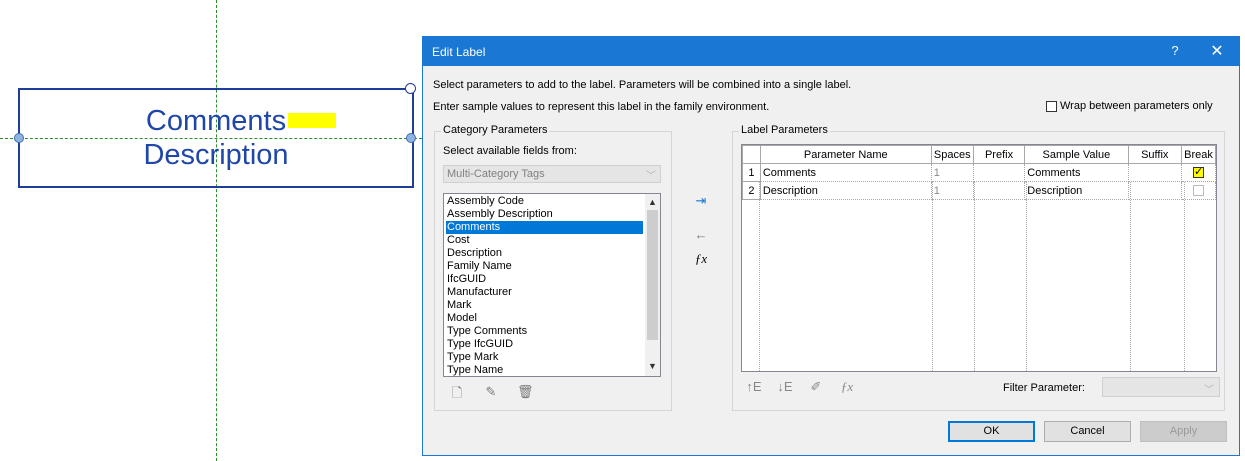  I want to click on wrap-label: Wrap between parameters only, so click(1136, 106).